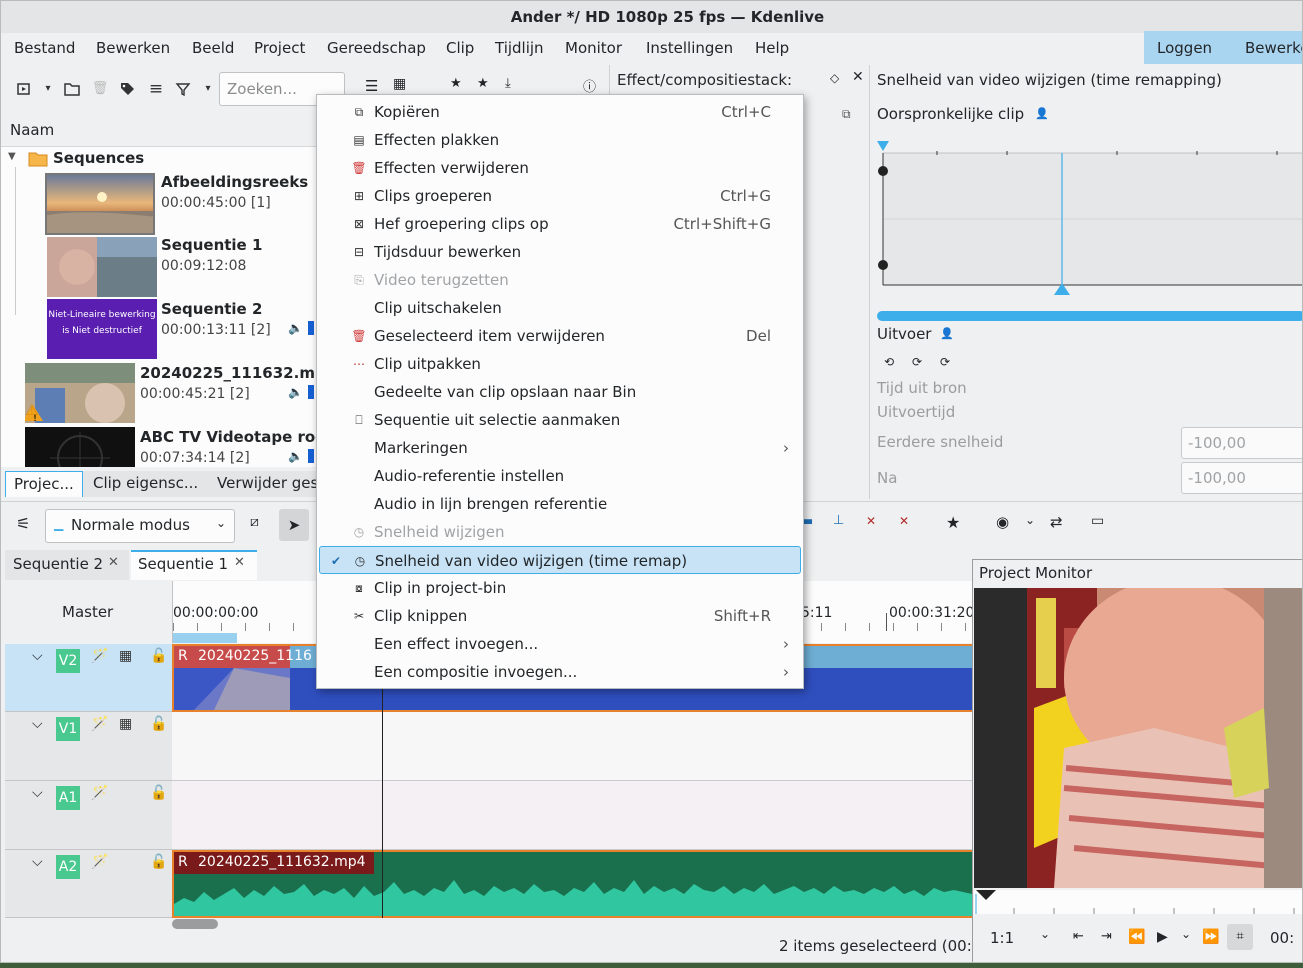 This screenshot has height=968, width=1303. Describe the element at coordinates (1106, 936) in the screenshot. I see `set-out-icon: ⇥` at that location.